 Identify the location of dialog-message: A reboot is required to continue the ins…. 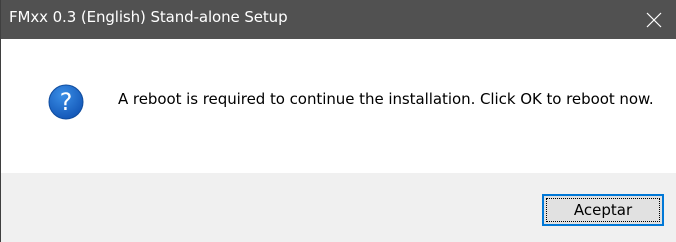
(386, 99).